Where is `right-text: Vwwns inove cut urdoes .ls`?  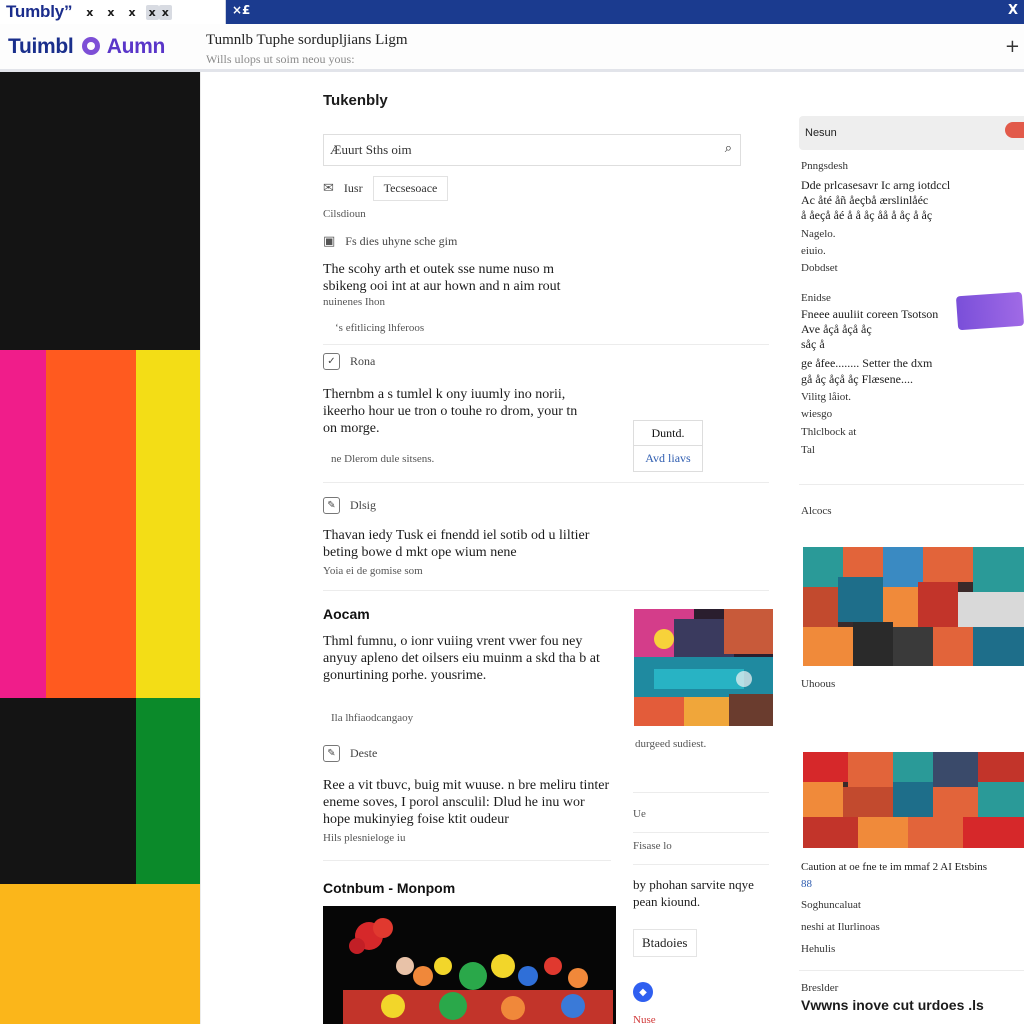 right-text: Vwwns inove cut urdoes .ls is located at coordinates (892, 1005).